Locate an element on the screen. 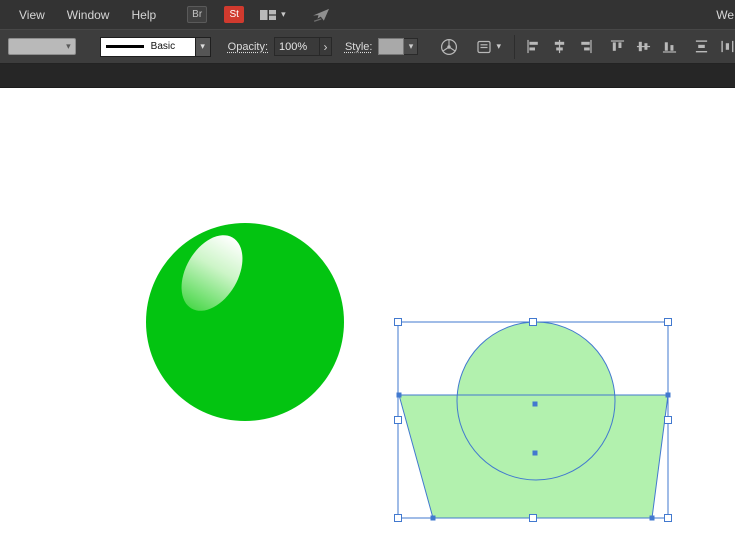  align-right-button is located at coordinates (585, 46).